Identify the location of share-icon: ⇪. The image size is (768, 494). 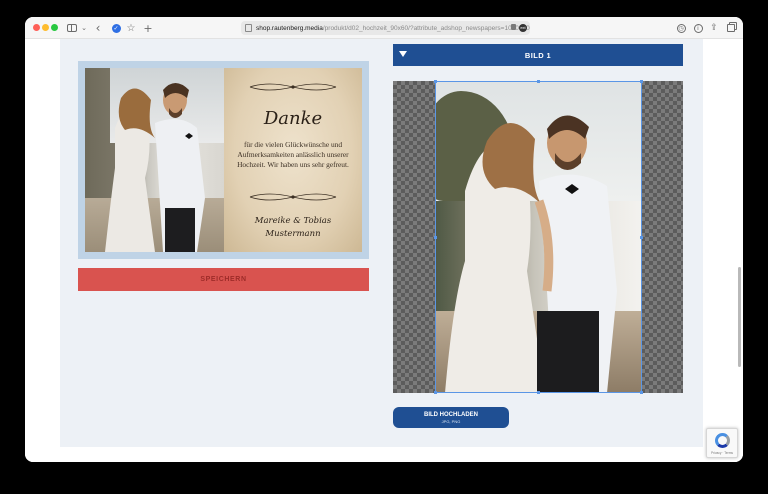
(714, 28).